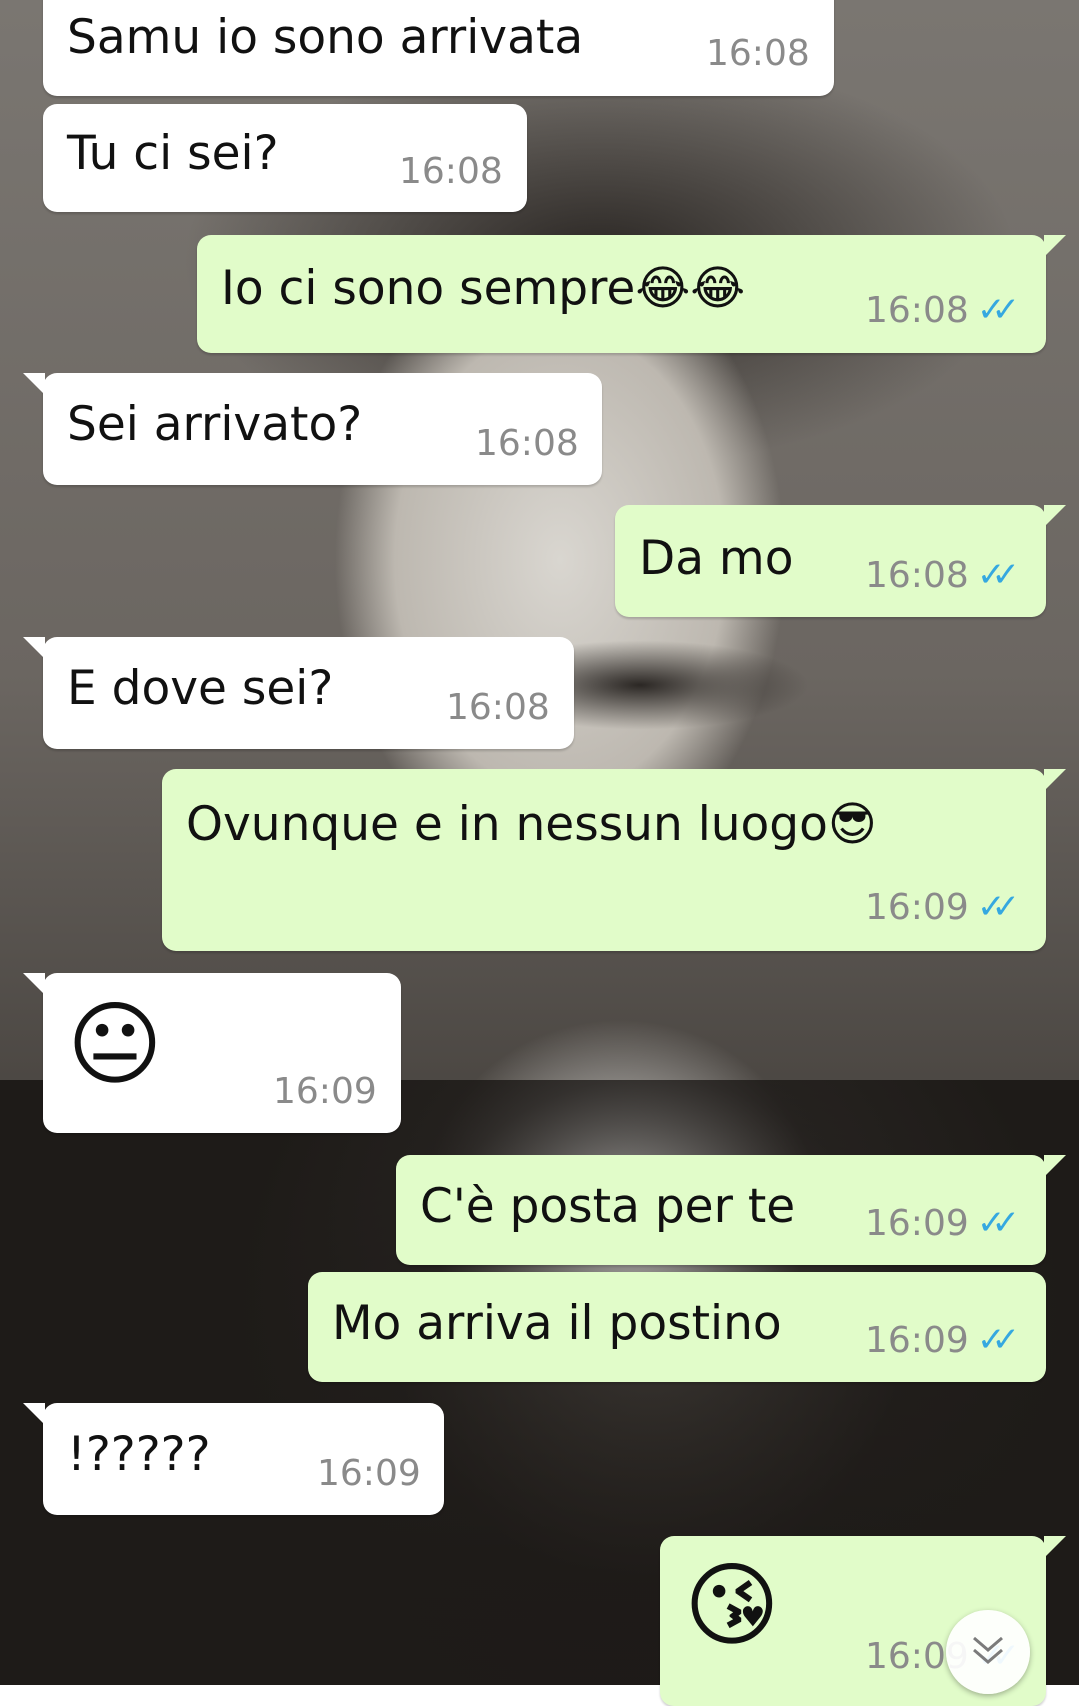  Describe the element at coordinates (840, 561) in the screenshot. I see `outgoing-message: Da mo 16:08 ✓✓` at that location.